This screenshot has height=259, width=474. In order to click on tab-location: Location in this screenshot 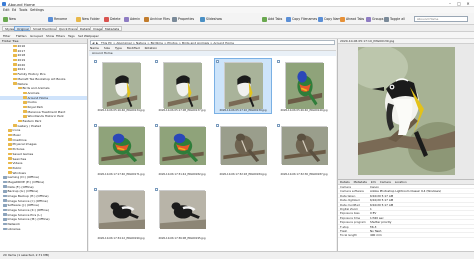, I will do `click(401, 182)`.